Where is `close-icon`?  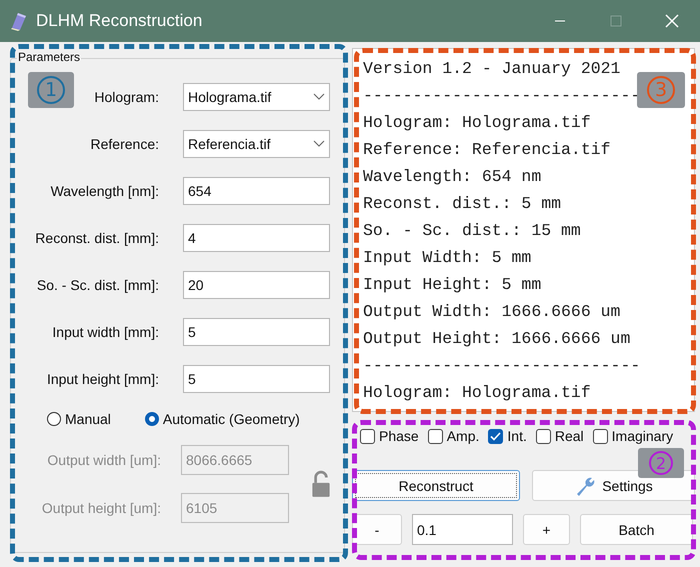
close-icon is located at coordinates (672, 21).